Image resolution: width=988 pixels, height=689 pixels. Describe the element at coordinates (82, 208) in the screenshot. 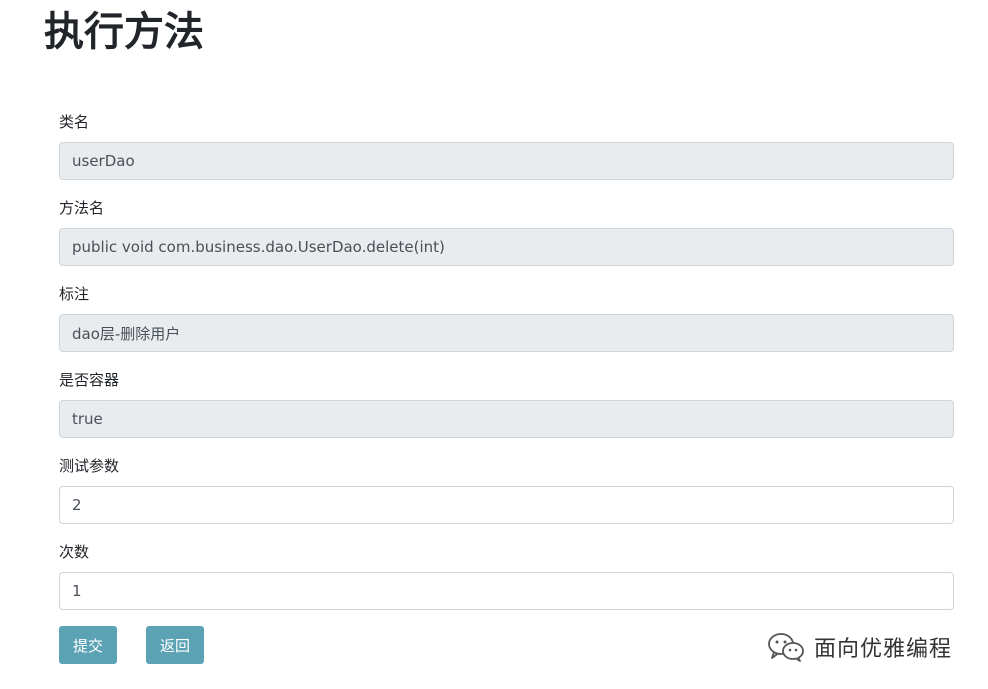

I see `method-name-label: 方法名` at that location.